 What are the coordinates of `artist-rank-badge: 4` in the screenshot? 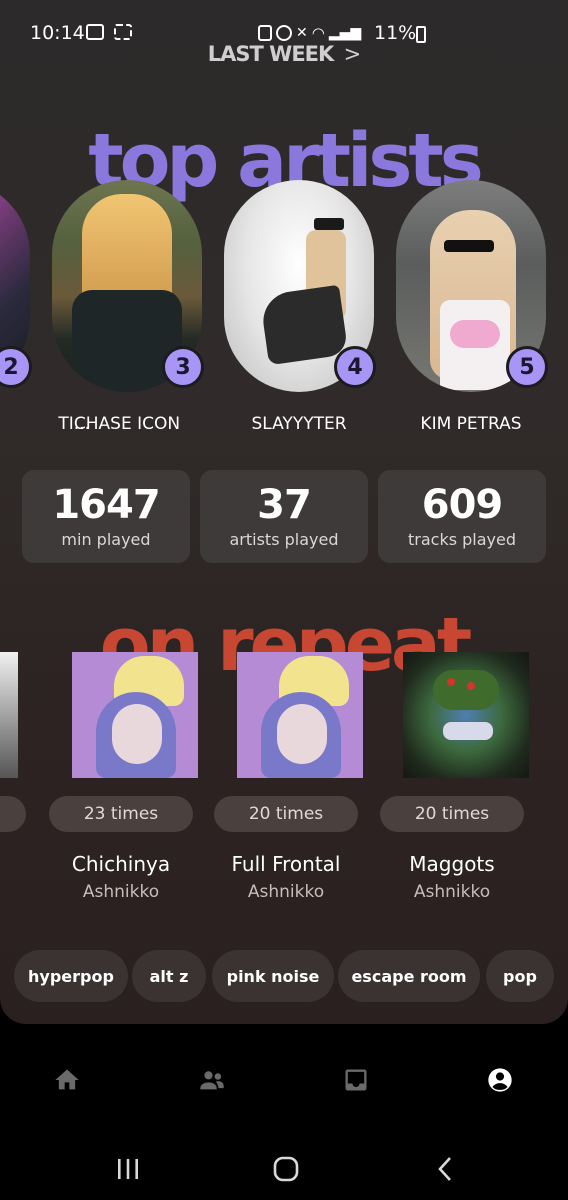 It's located at (355, 367).